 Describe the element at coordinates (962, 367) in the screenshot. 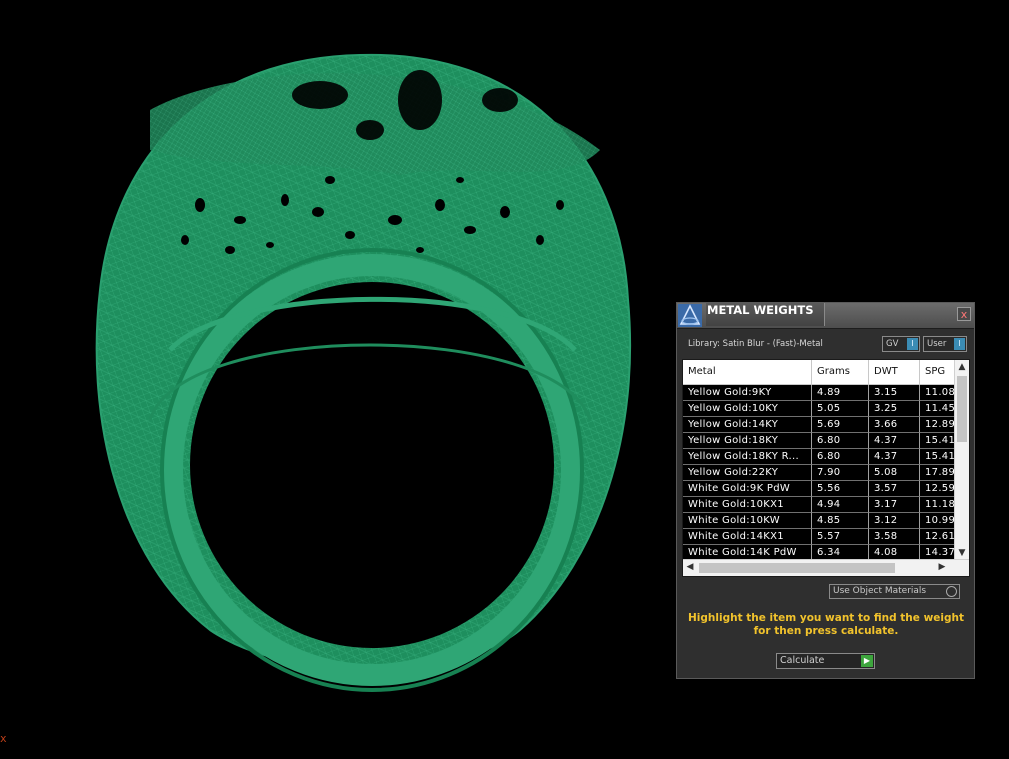

I see `scroll-up-icon: ▲` at that location.